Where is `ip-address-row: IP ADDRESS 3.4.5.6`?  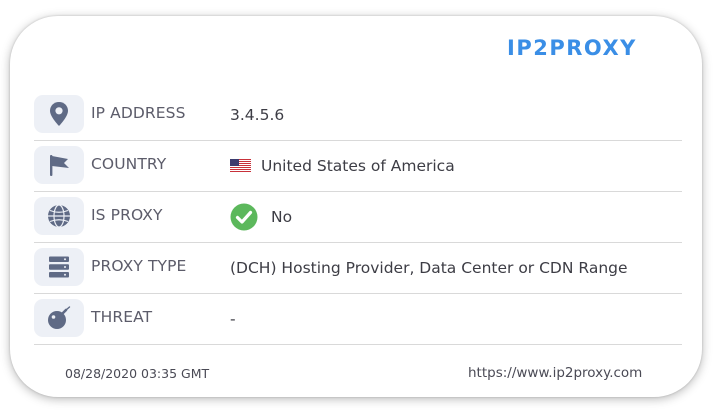 ip-address-row: IP ADDRESS 3.4.5.6 is located at coordinates (358, 115).